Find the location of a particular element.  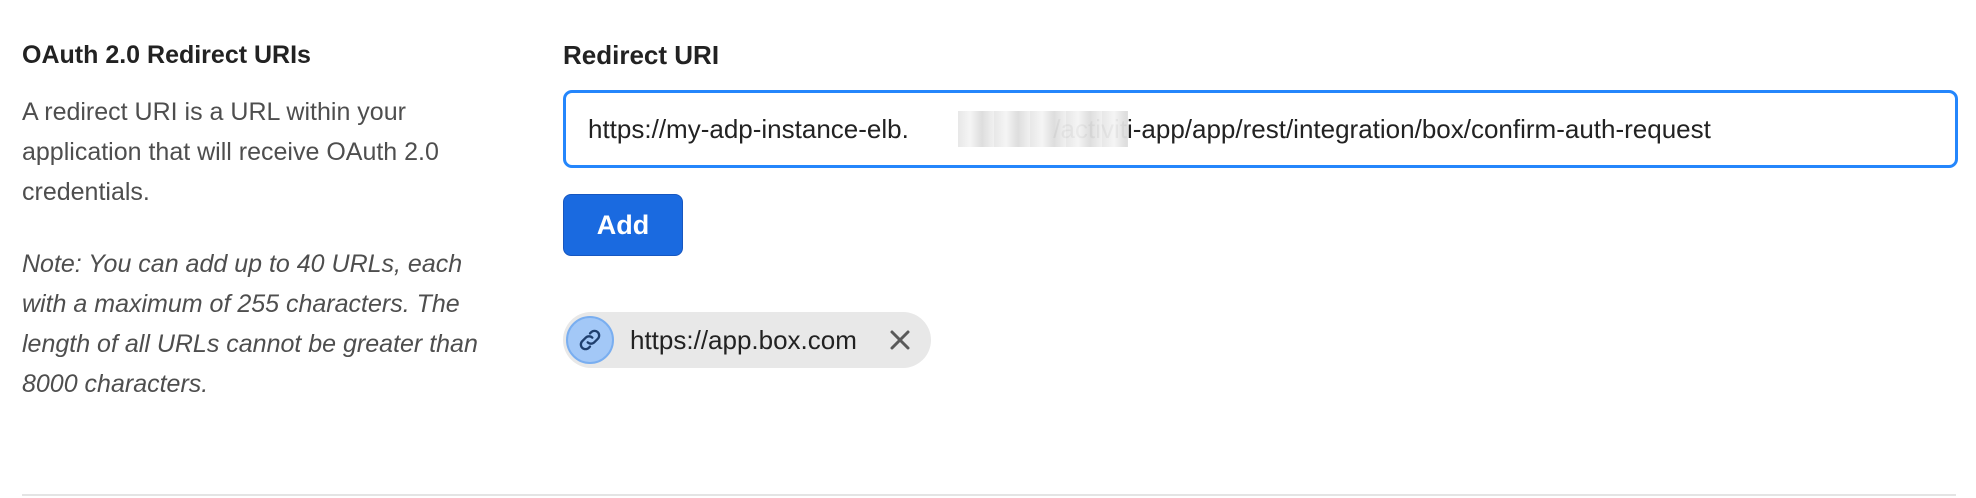

redirect-uri-input is located at coordinates (1260, 129).